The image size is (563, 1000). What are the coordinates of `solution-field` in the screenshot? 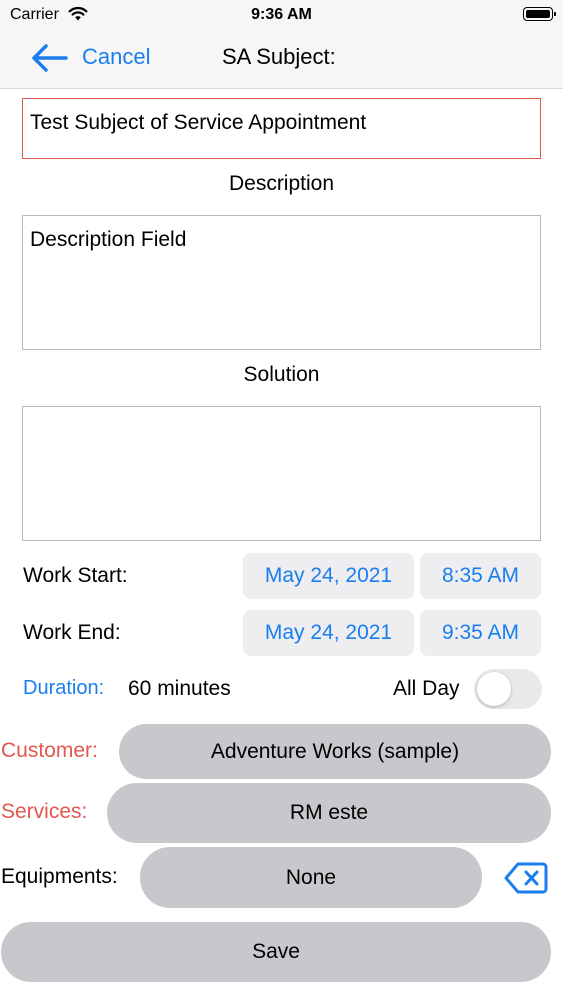 It's located at (281, 473).